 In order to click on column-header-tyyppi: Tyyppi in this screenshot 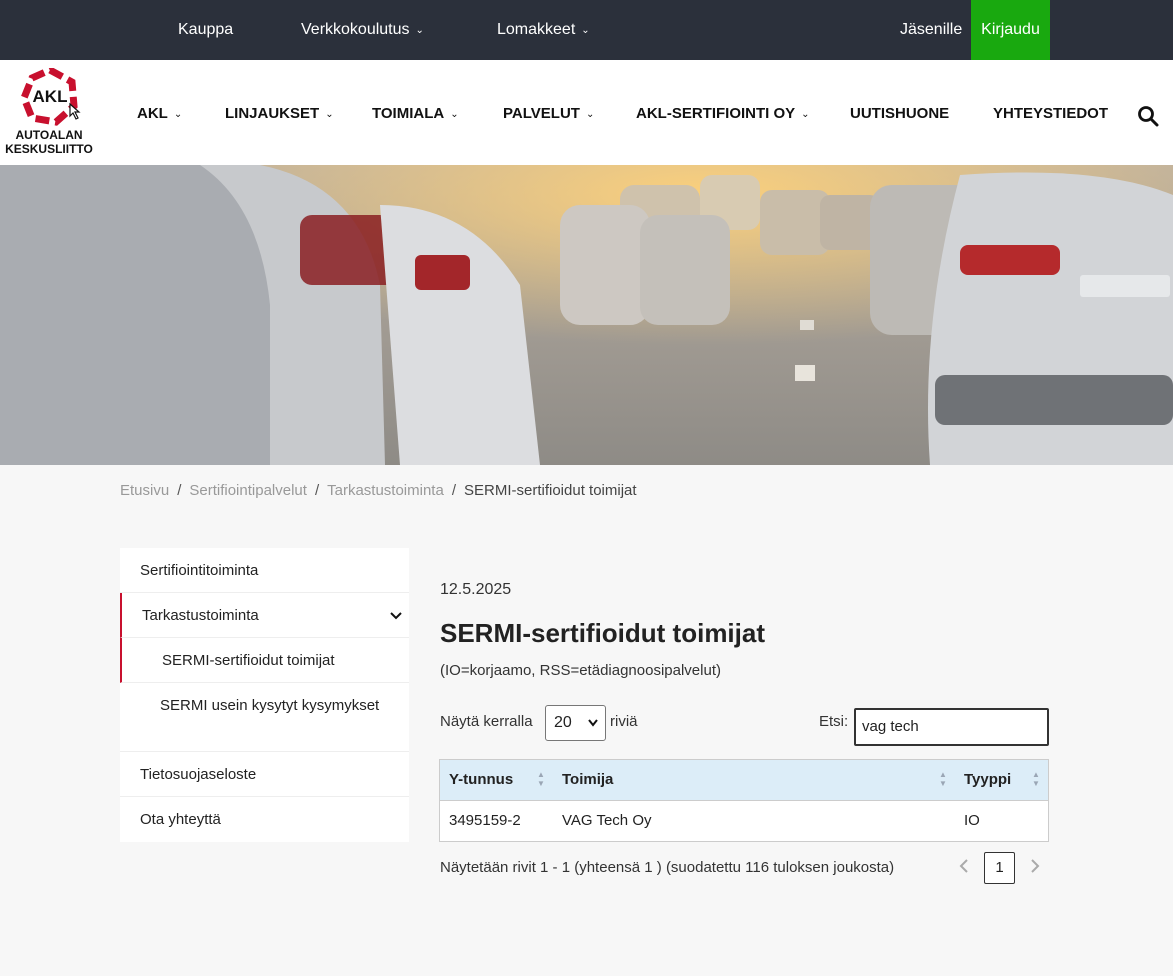, I will do `click(987, 780)`.